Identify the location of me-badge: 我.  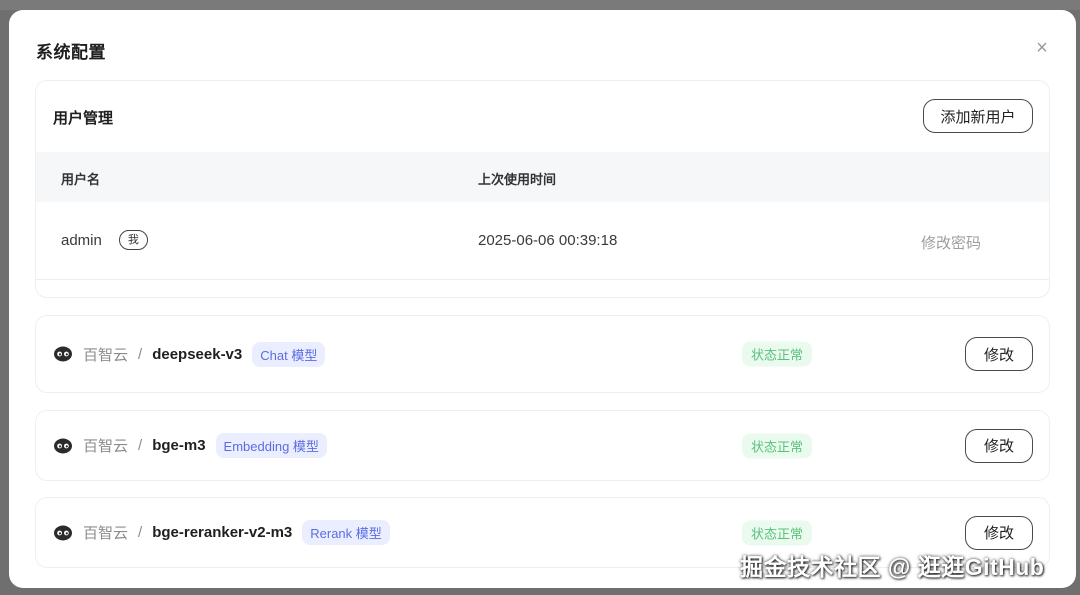
(133, 240).